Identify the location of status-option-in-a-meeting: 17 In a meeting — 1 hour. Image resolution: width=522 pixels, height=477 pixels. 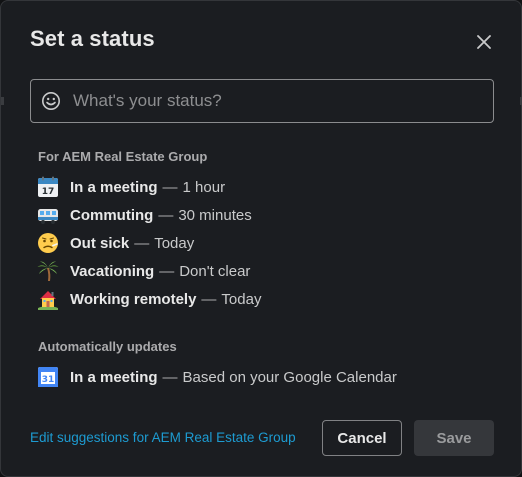
(254, 187).